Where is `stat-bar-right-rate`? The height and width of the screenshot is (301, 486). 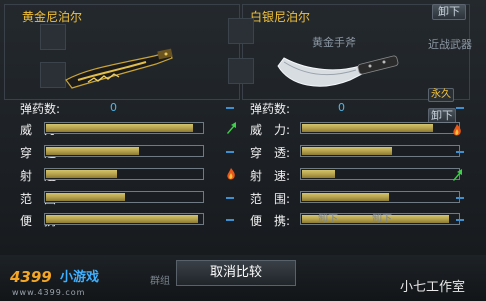
stat-bar-right-rate is located at coordinates (380, 174).